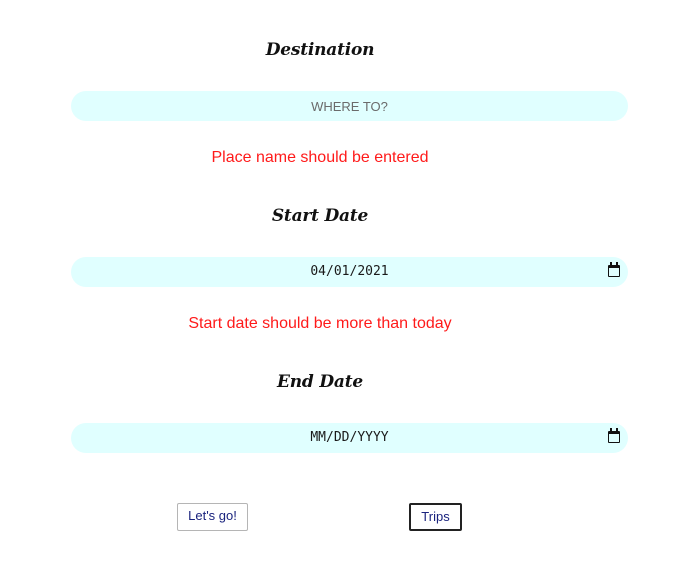 The height and width of the screenshot is (576, 685). Describe the element at coordinates (320, 323) in the screenshot. I see `start-date-error: Start date should be more than today` at that location.